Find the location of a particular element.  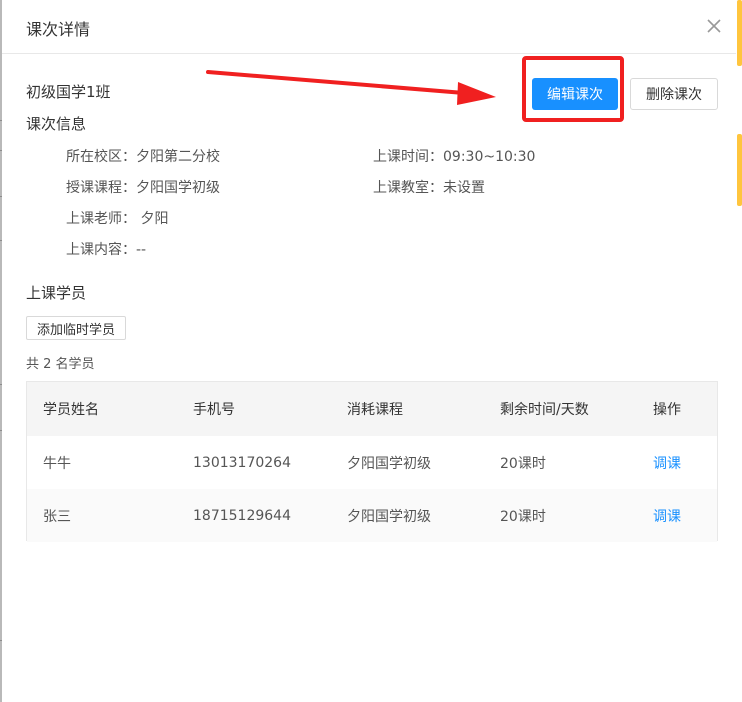

student-name: 张三 is located at coordinates (57, 516).